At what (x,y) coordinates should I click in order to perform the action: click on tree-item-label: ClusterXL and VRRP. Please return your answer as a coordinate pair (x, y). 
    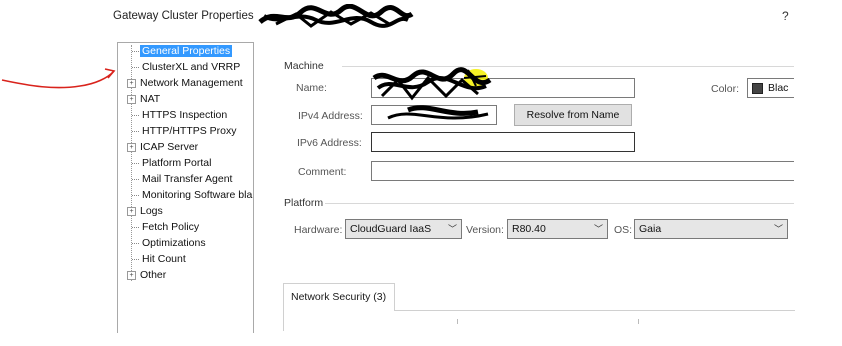
    Looking at the image, I should click on (191, 67).